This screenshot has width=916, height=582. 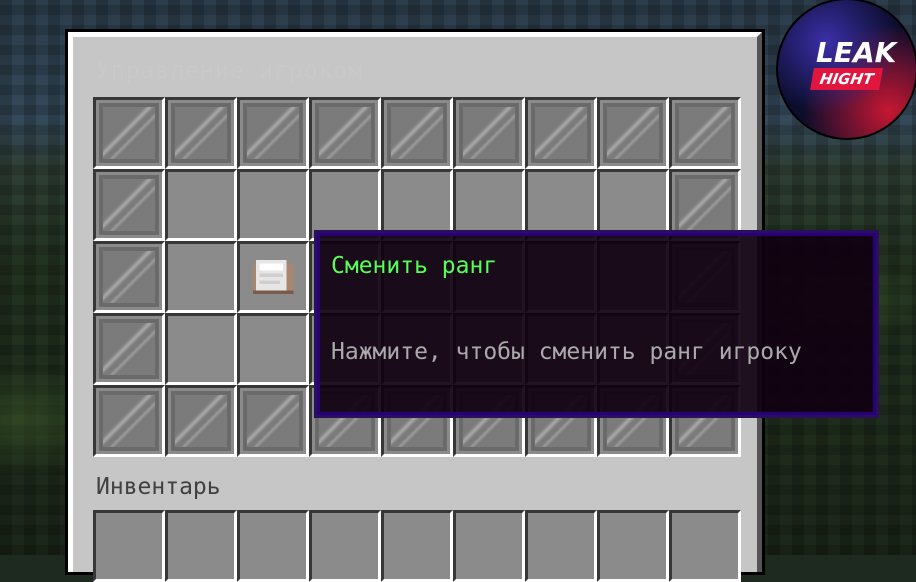 I want to click on change-rank-slot, so click(x=273, y=277).